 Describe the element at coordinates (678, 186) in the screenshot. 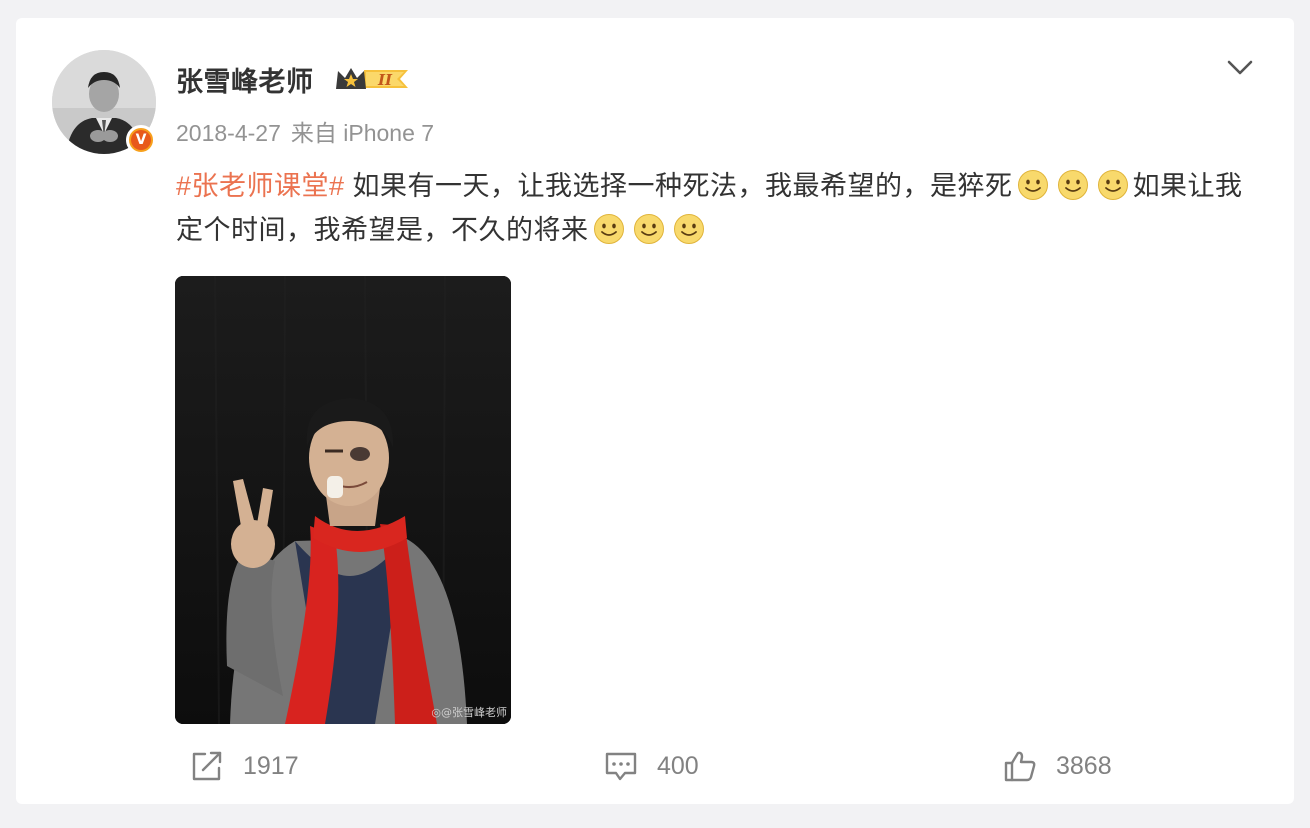

I see `post-text-part1: 如果有一天，让我选择一种死法，我最希望的，是猝死` at that location.